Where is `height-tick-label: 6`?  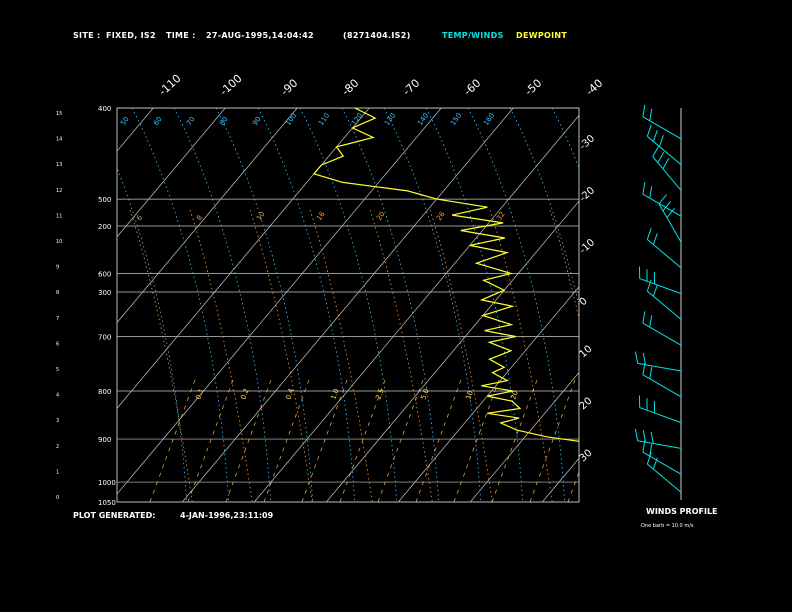
height-tick-label: 6 is located at coordinates (57, 344).